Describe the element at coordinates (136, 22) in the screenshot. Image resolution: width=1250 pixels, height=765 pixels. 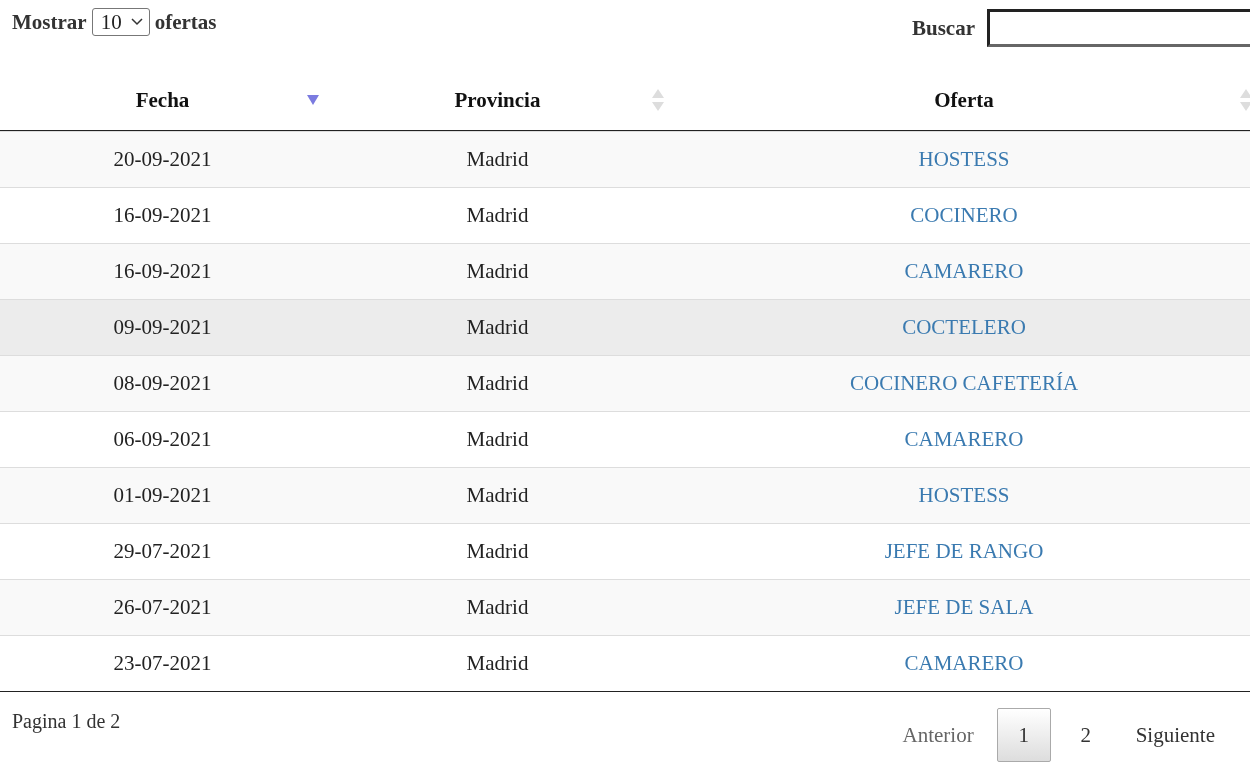
I see `chevron-down-icon` at that location.